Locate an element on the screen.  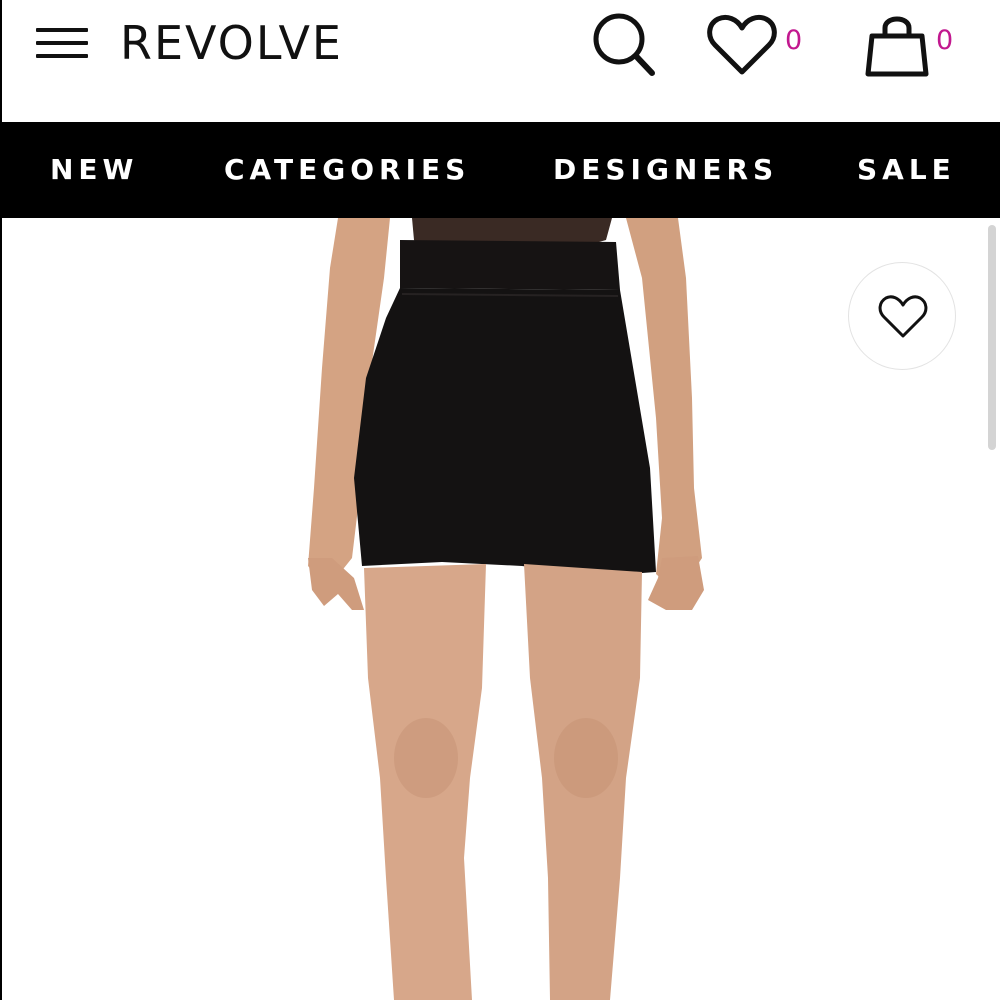
brand-logo: REVOLVE is located at coordinates (231, 43).